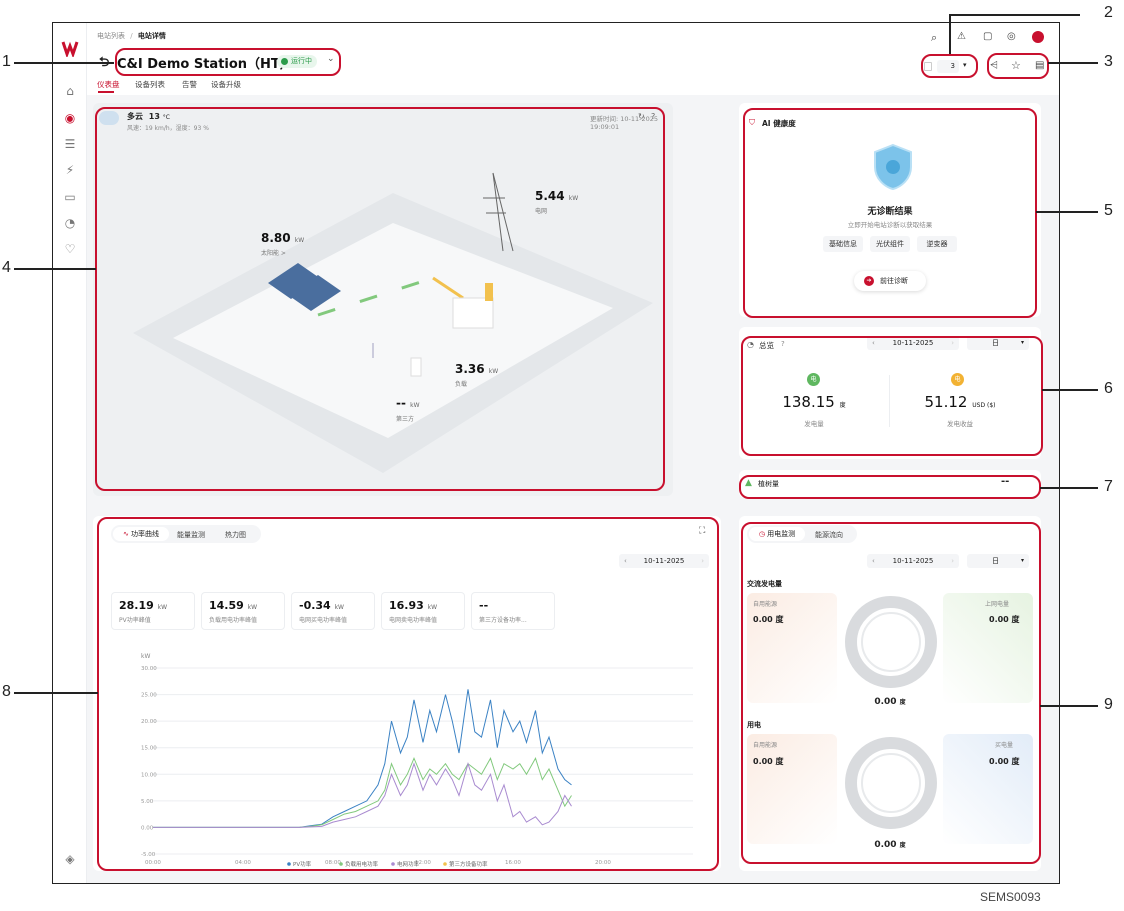 Image resolution: width=1124 pixels, height=911 pixels. I want to click on globe-icon: ◎, so click(1011, 36).